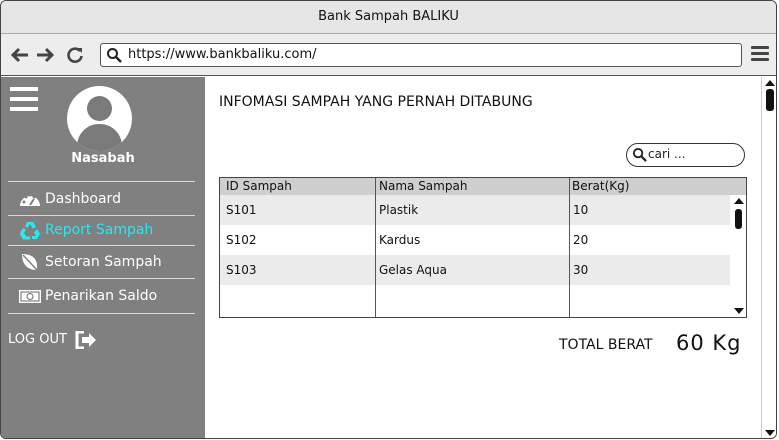 The height and width of the screenshot is (440, 779). I want to click on sidebar-item-setoran-sampah: Setoran Sampah, so click(108, 262).